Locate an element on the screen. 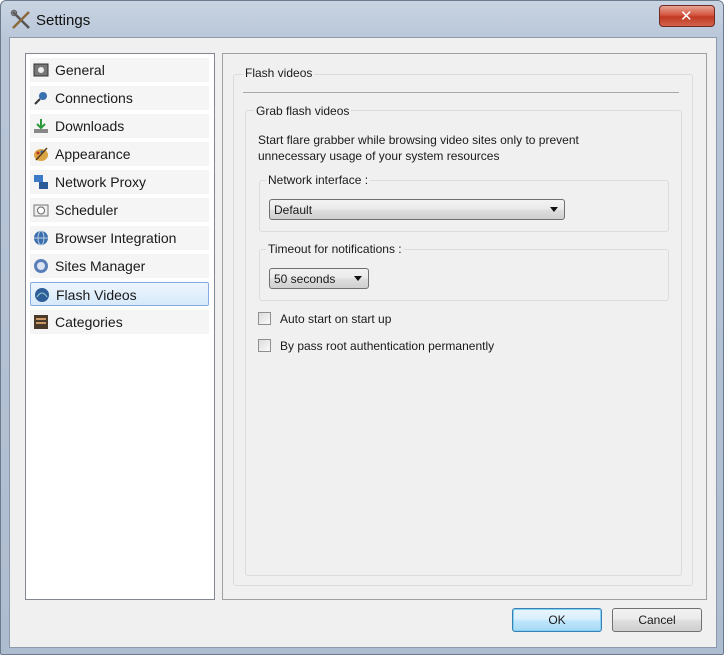  network-interface-select: Default is located at coordinates (417, 209).